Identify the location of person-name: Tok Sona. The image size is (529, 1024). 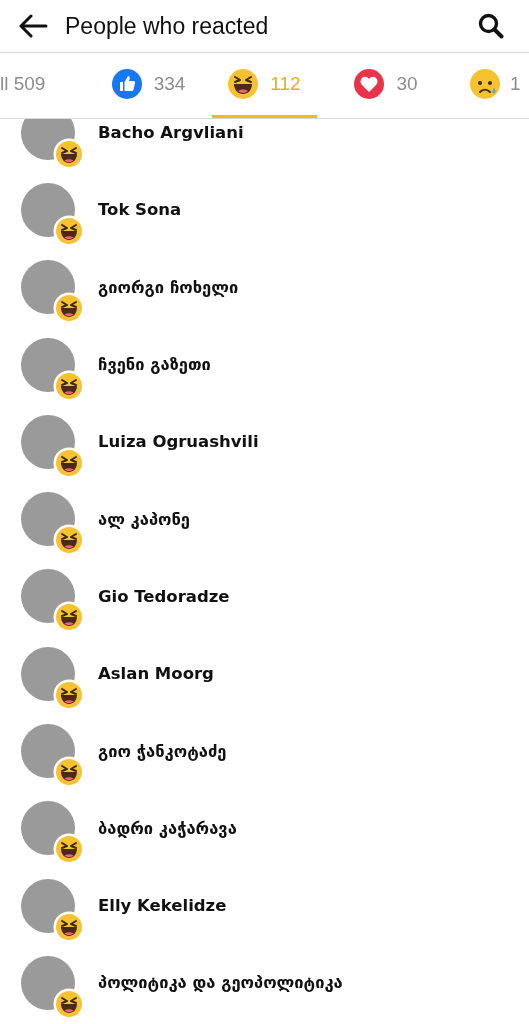
(140, 210).